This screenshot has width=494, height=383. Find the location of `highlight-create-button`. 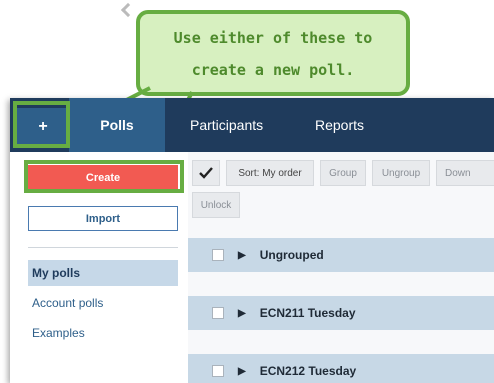

highlight-create-button is located at coordinates (104, 176).